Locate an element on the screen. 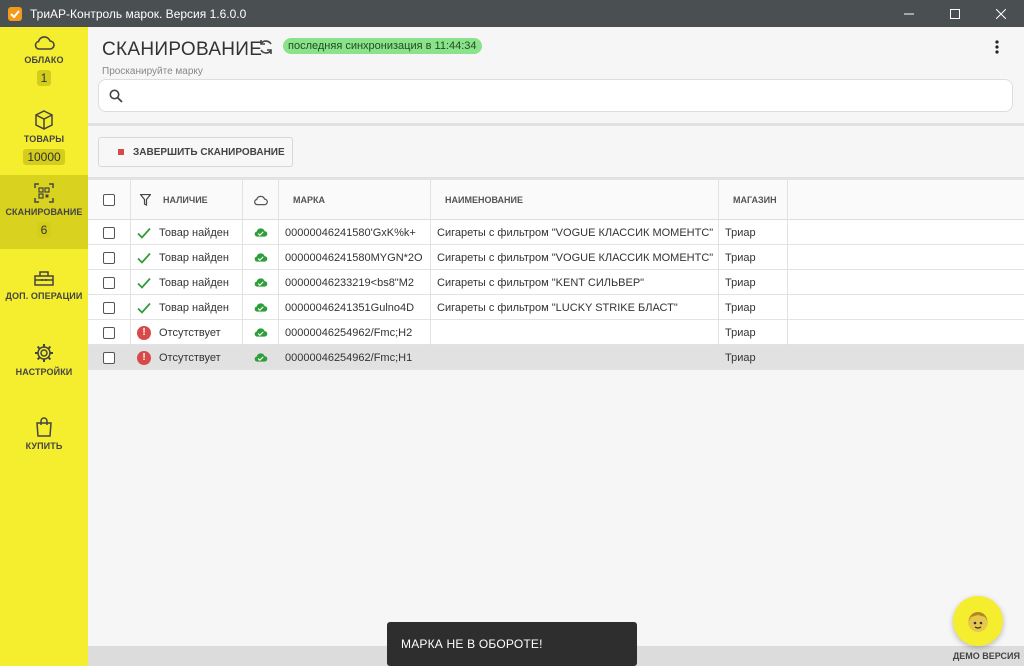  minimize-button is located at coordinates (909, 13).